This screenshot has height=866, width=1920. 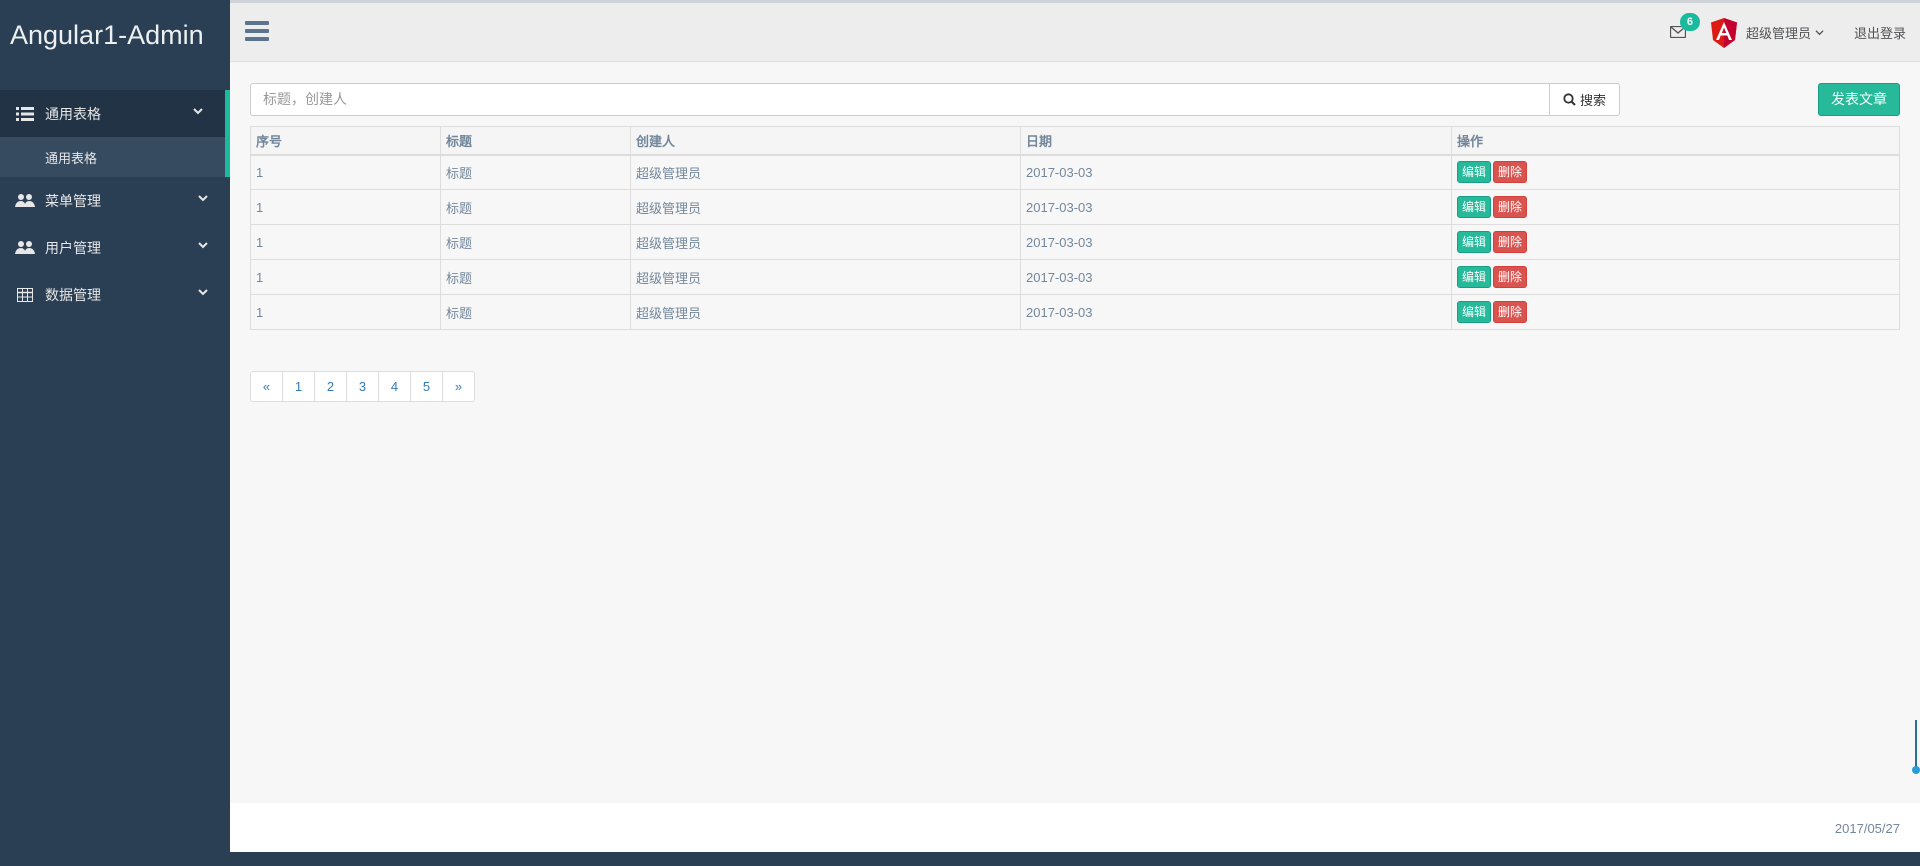 I want to click on table-icon, so click(x=25, y=294).